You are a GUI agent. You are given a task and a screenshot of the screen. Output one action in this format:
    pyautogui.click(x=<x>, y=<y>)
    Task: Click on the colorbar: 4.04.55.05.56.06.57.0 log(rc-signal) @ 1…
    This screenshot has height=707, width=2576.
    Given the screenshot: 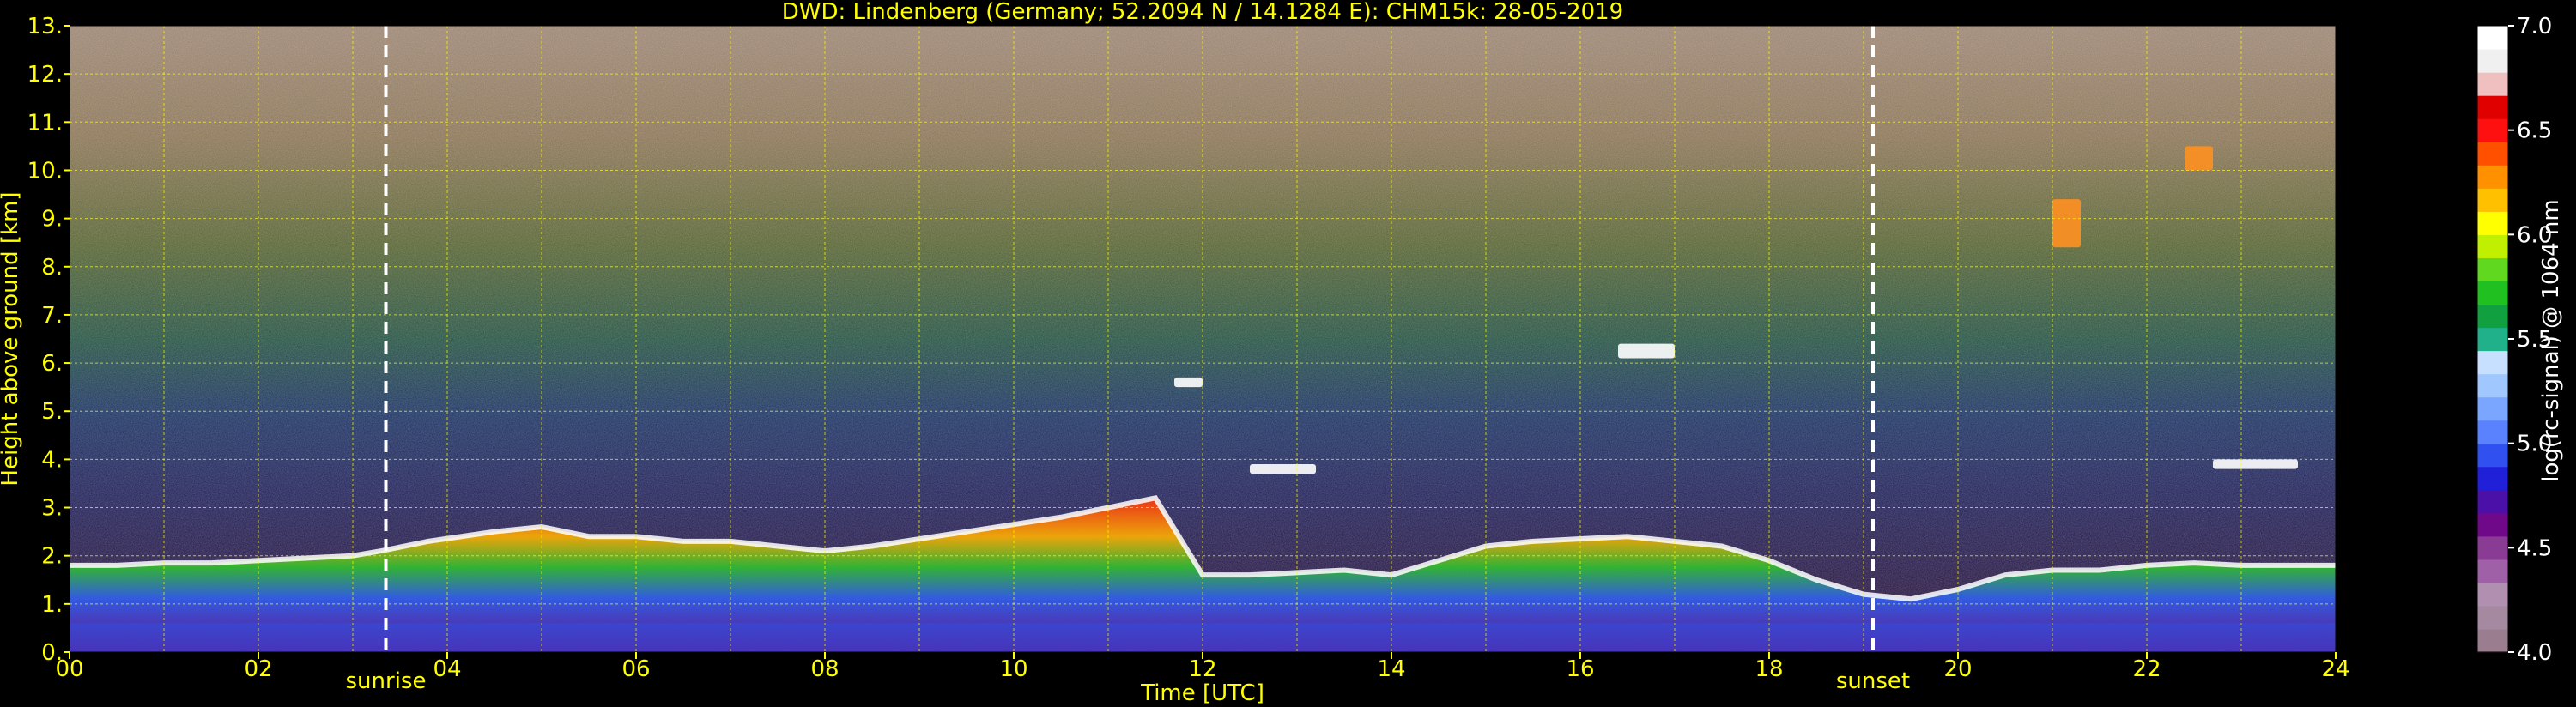 What is the action you would take?
    pyautogui.click(x=2520, y=340)
    